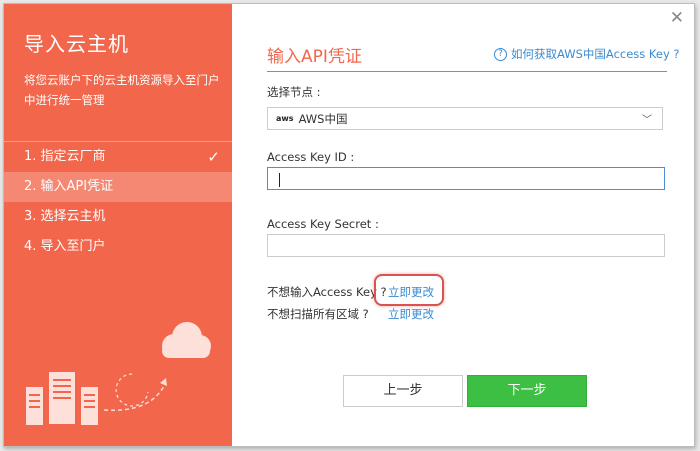 Image resolution: width=700 pixels, height=451 pixels. Describe the element at coordinates (466, 245) in the screenshot. I see `access-key-secret-input` at that location.